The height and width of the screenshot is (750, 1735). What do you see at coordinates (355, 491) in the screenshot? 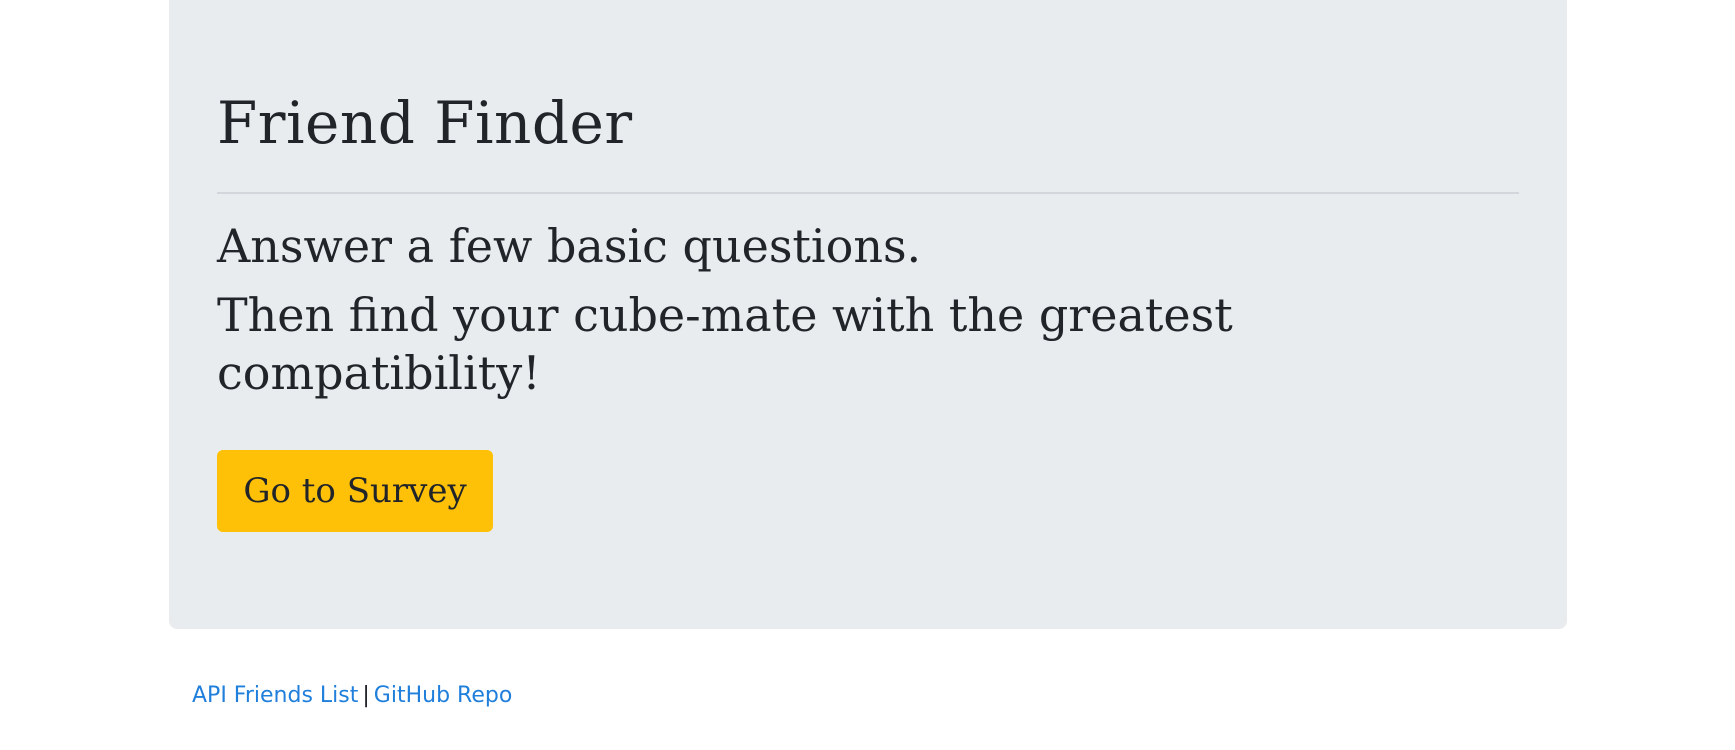
I see `go-to-survey-button: Go to Survey` at bounding box center [355, 491].